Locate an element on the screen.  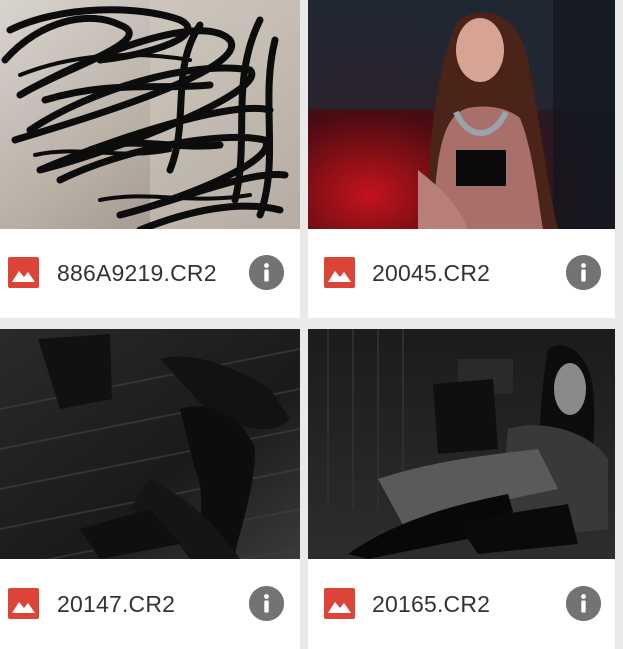
file-name: 20045.CR2 is located at coordinates (431, 273).